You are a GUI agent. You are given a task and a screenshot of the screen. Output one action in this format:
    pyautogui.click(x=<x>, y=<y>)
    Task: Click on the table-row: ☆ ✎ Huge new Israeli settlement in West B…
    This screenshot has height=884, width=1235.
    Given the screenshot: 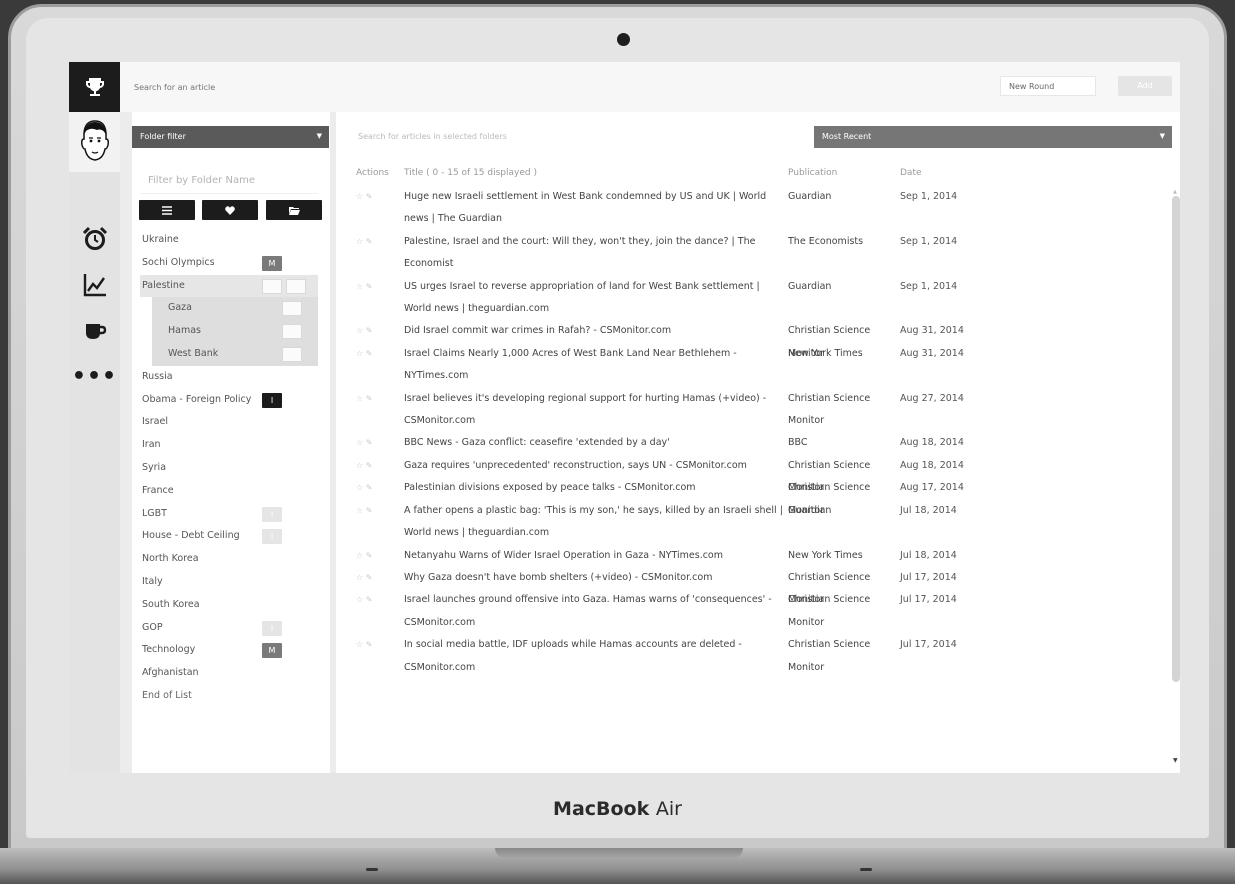 What is the action you would take?
    pyautogui.click(x=756, y=208)
    